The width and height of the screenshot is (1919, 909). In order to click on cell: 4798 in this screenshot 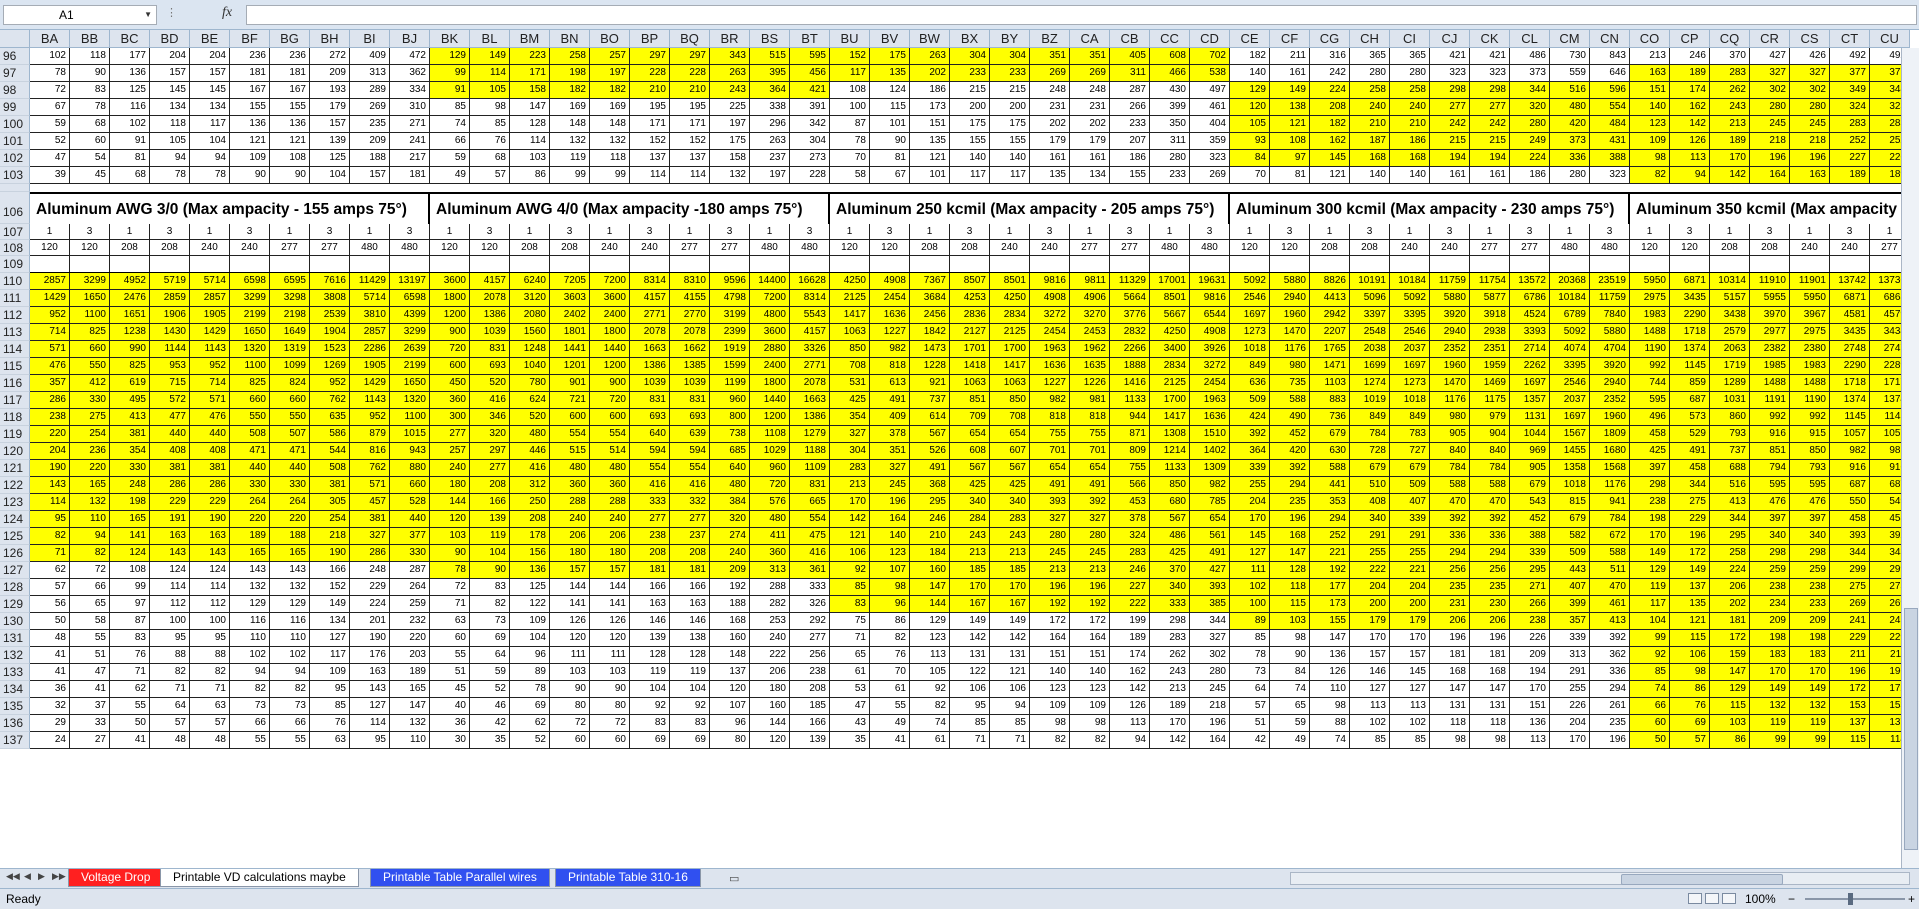, I will do `click(730, 298)`.